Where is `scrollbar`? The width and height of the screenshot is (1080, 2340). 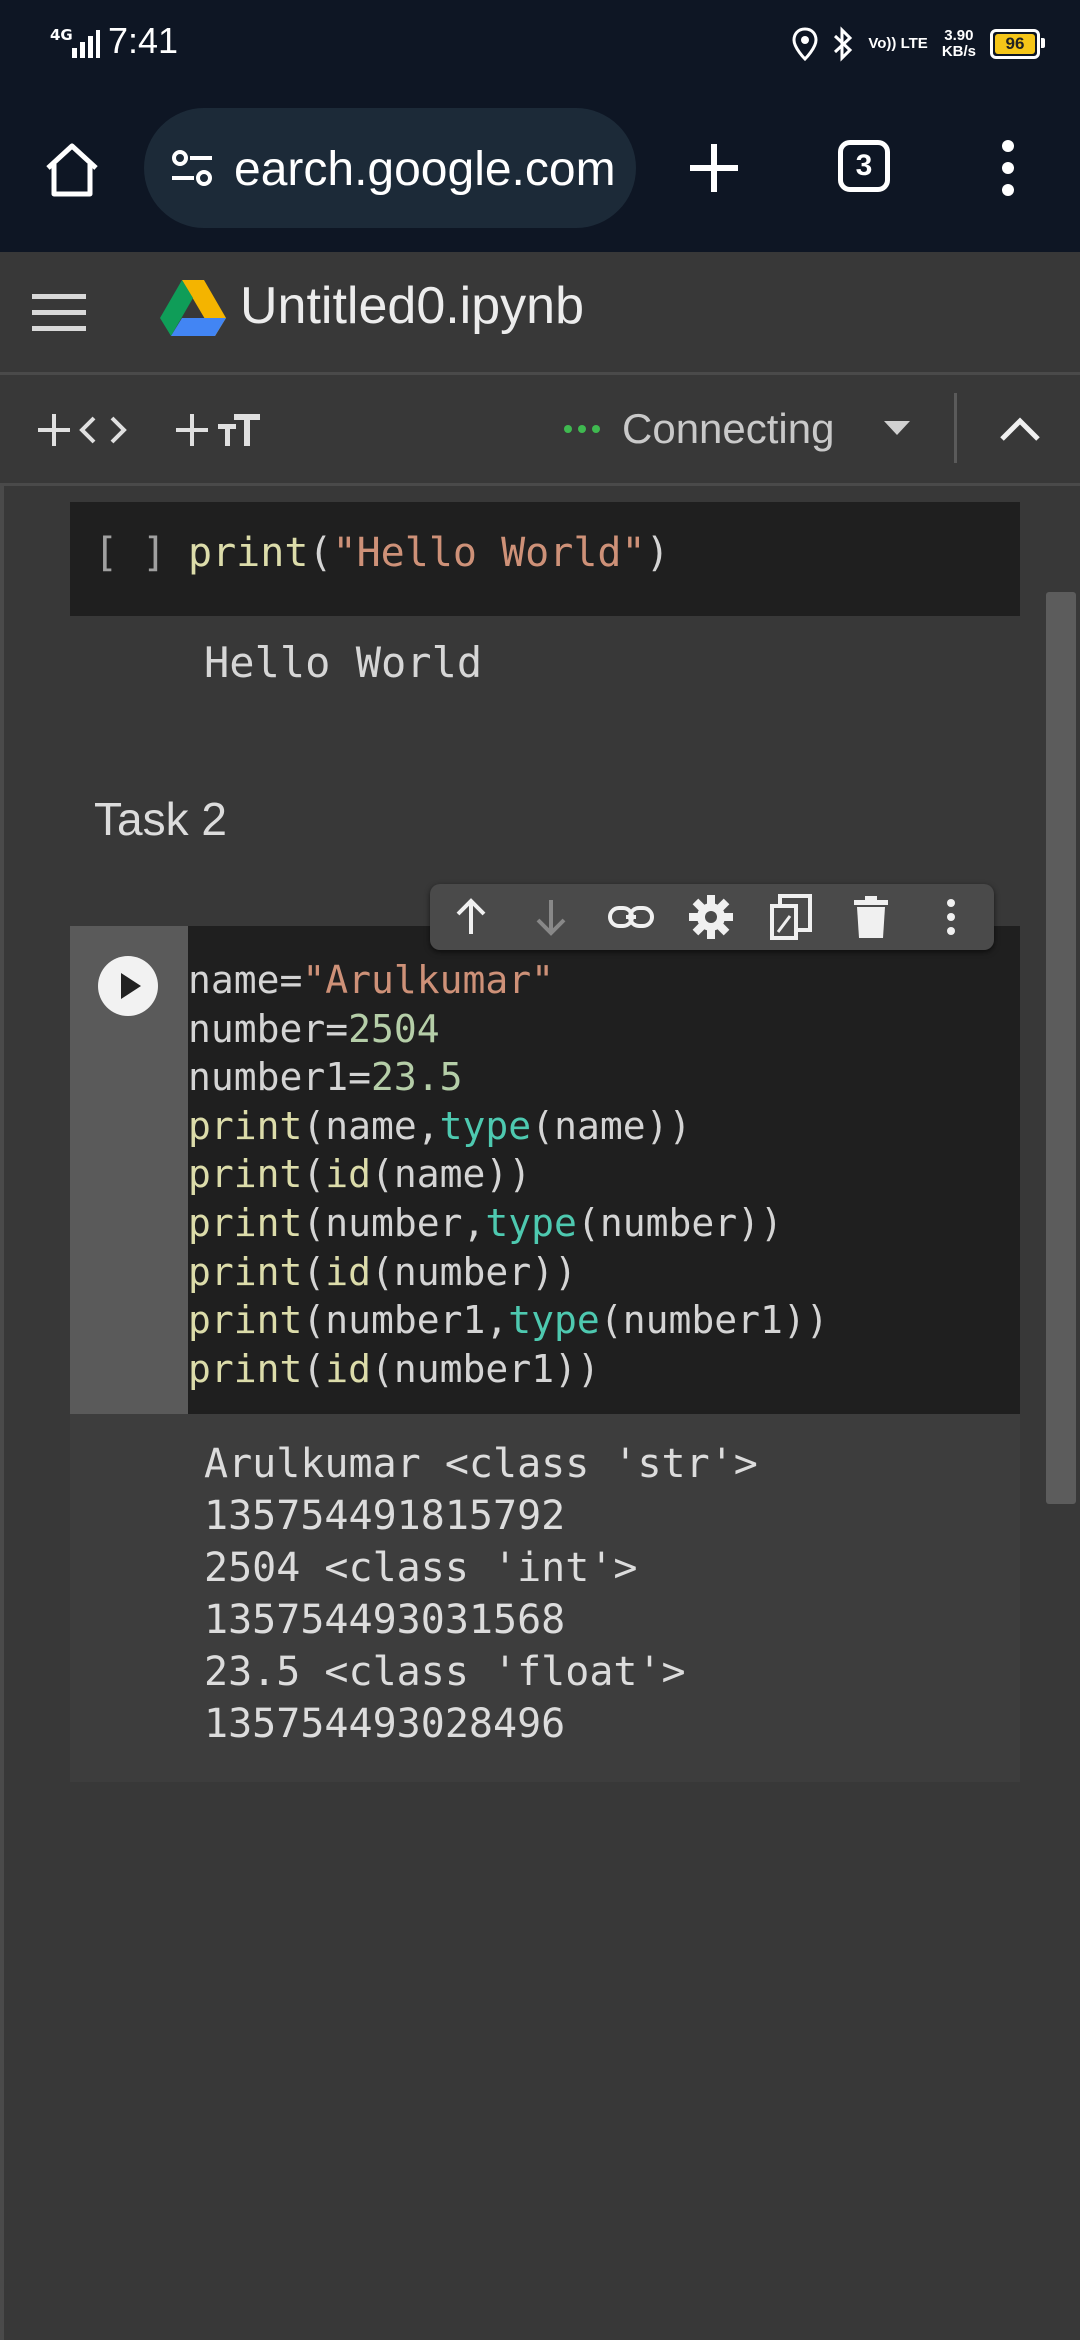 scrollbar is located at coordinates (1061, 1048).